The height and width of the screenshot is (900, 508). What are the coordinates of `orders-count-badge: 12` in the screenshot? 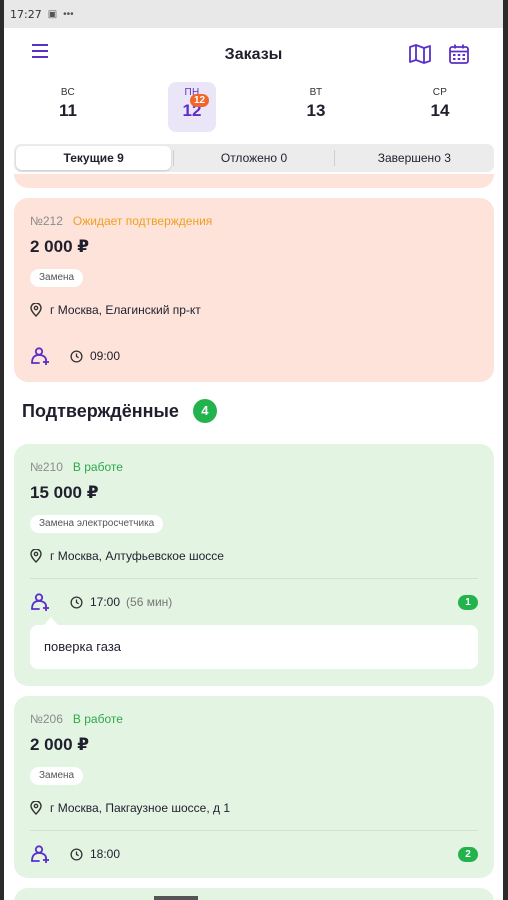 It's located at (200, 100).